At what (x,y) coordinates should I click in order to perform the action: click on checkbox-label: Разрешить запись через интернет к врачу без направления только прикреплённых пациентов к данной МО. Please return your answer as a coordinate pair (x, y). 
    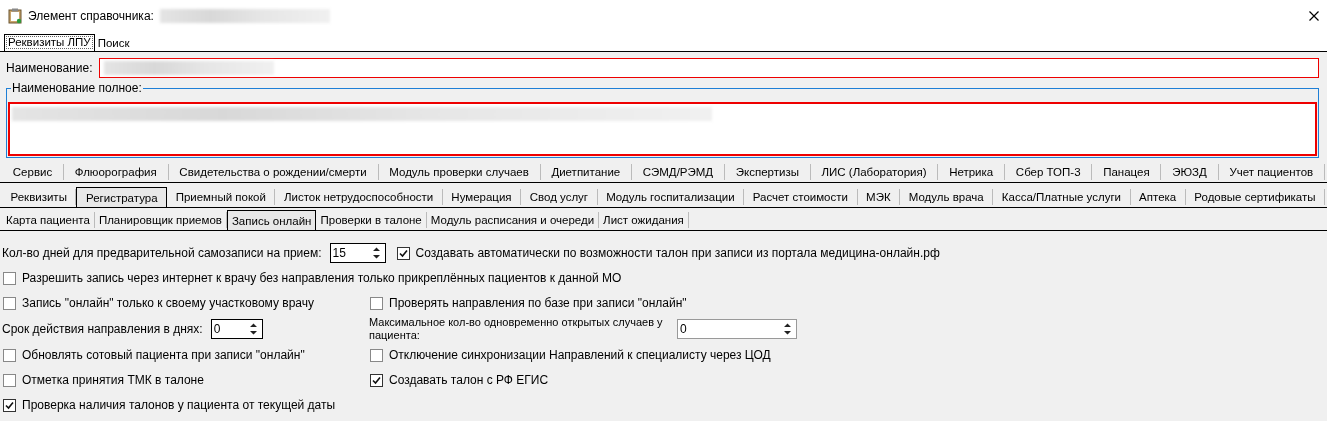
    Looking at the image, I should click on (322, 278).